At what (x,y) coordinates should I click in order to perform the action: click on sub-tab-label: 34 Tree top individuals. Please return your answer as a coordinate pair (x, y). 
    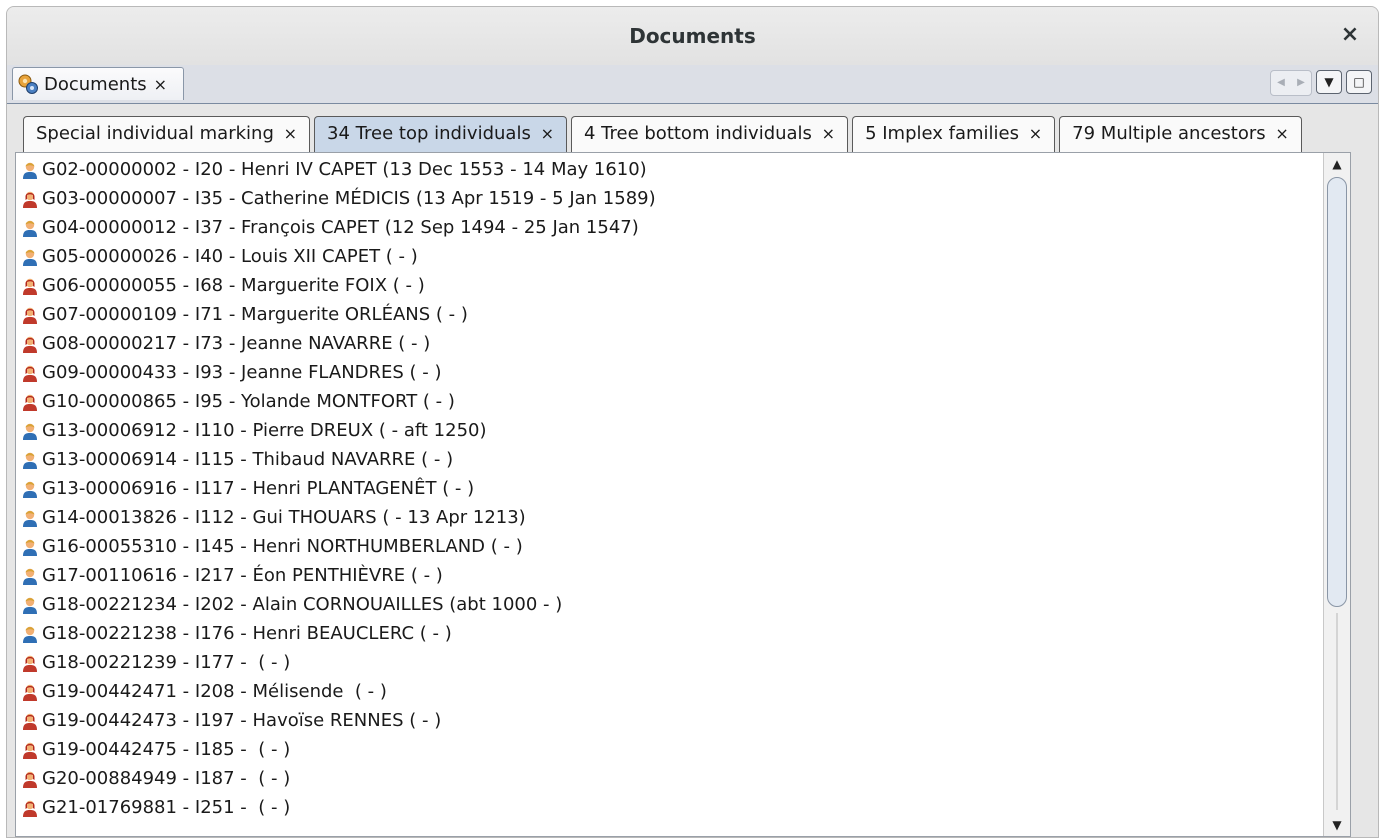
    Looking at the image, I should click on (429, 133).